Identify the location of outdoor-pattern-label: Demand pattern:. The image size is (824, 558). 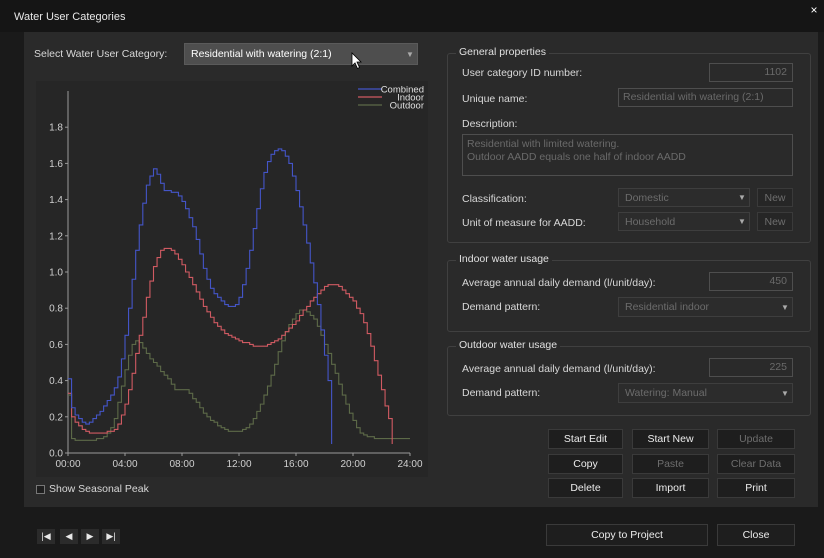
(501, 393).